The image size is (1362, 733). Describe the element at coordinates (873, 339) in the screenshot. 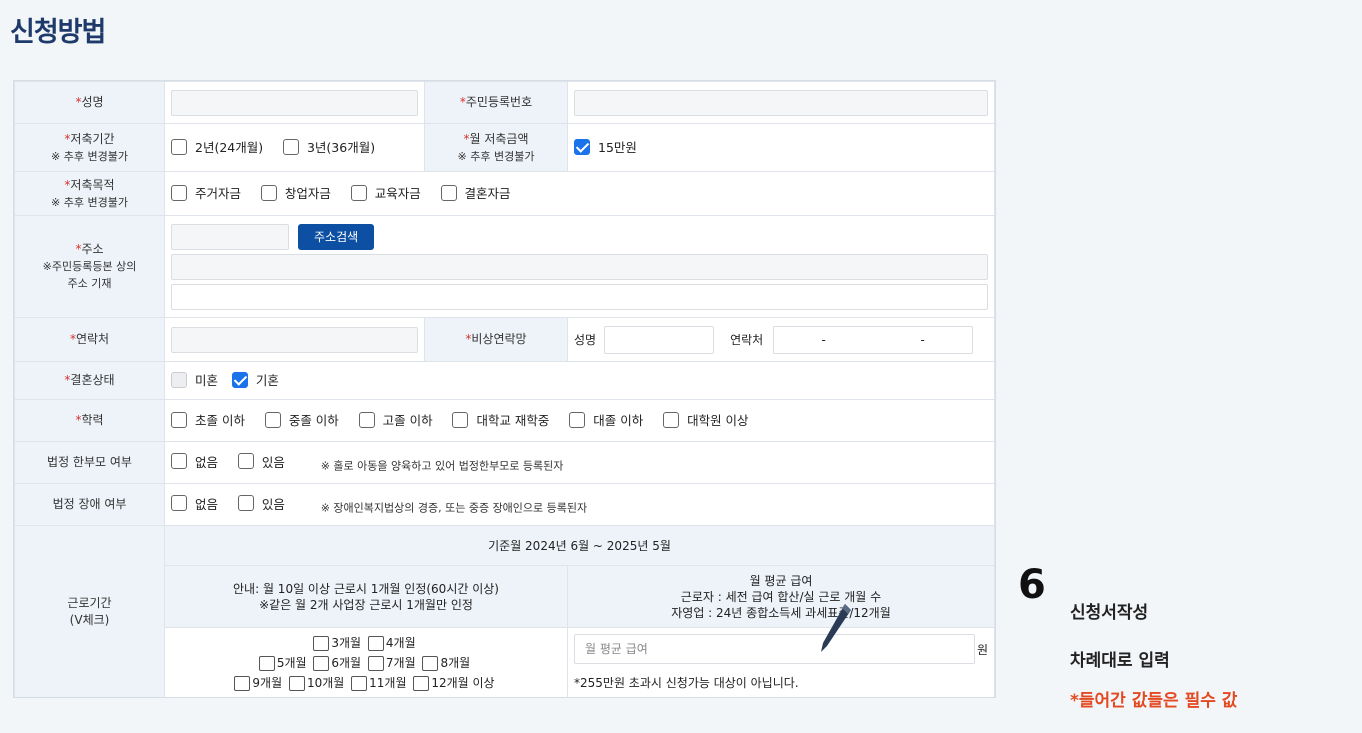

I see `emergency-phone-input: --` at that location.